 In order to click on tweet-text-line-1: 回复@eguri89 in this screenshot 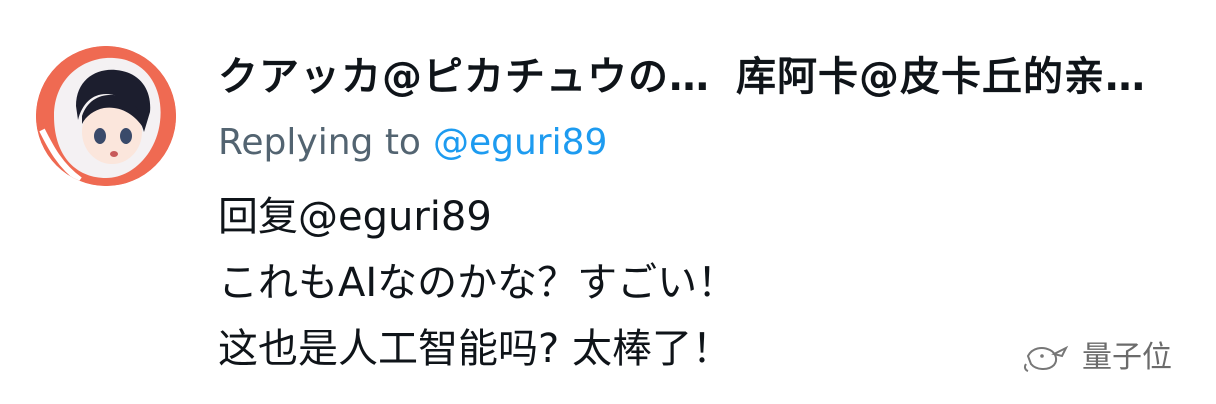, I will do `click(355, 217)`.